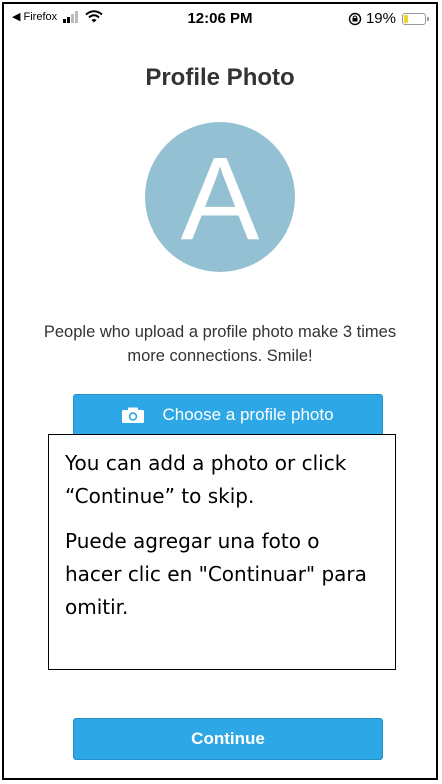 This screenshot has height=784, width=442. Describe the element at coordinates (415, 18) in the screenshot. I see `battery-icon` at that location.